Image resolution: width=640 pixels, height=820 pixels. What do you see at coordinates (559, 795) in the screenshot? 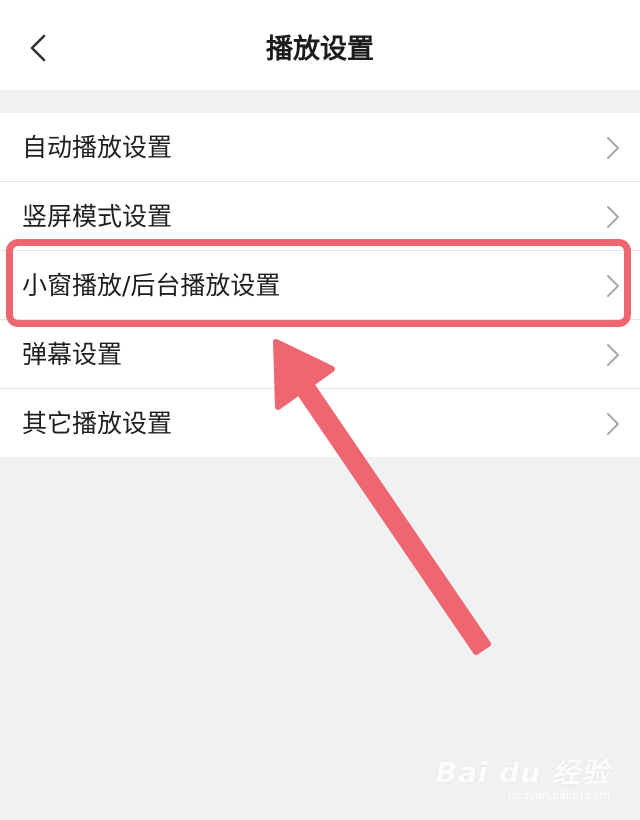
I see `watermark-url: jingyan.baidu.com` at bounding box center [559, 795].